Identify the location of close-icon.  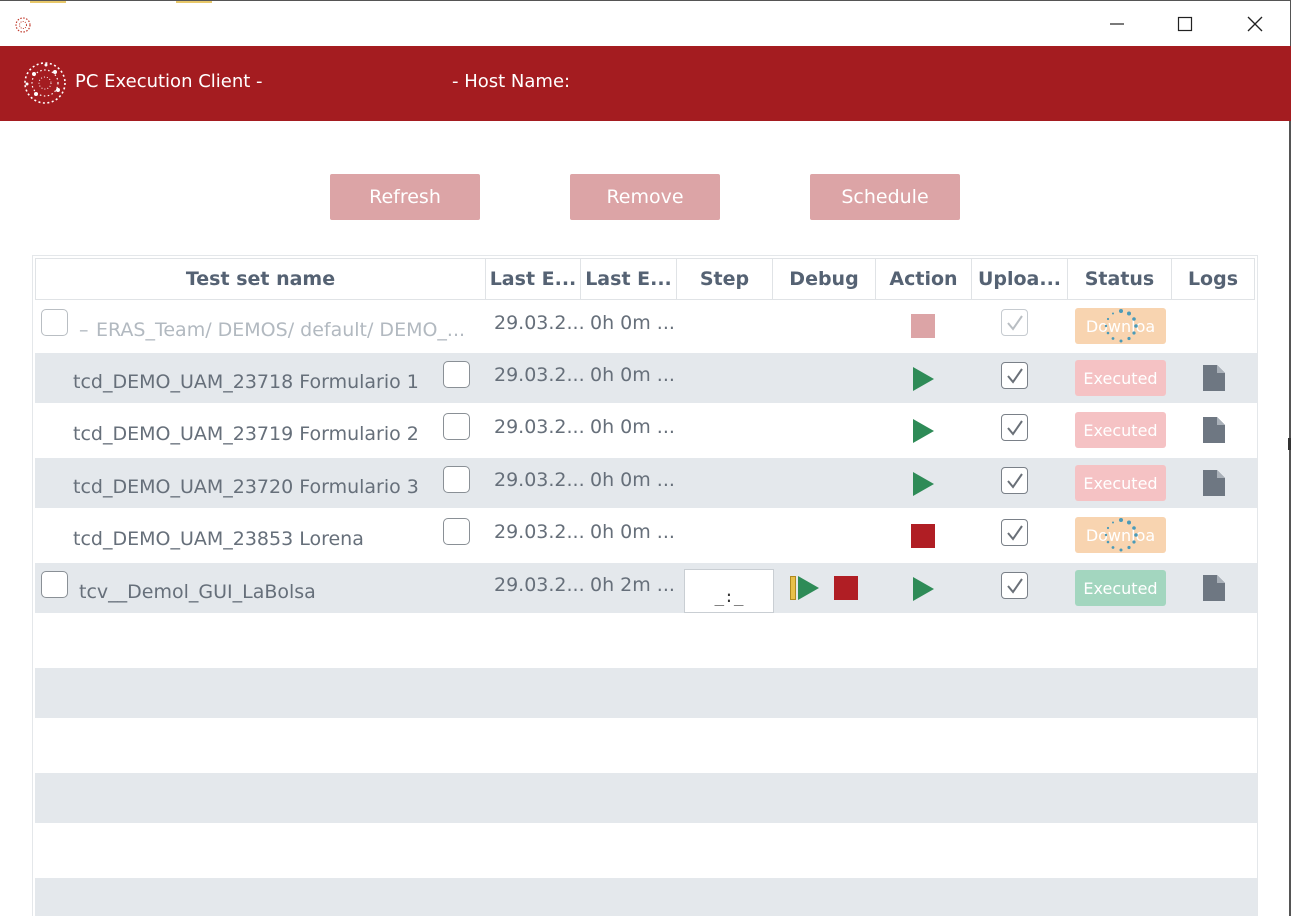
(1255, 24).